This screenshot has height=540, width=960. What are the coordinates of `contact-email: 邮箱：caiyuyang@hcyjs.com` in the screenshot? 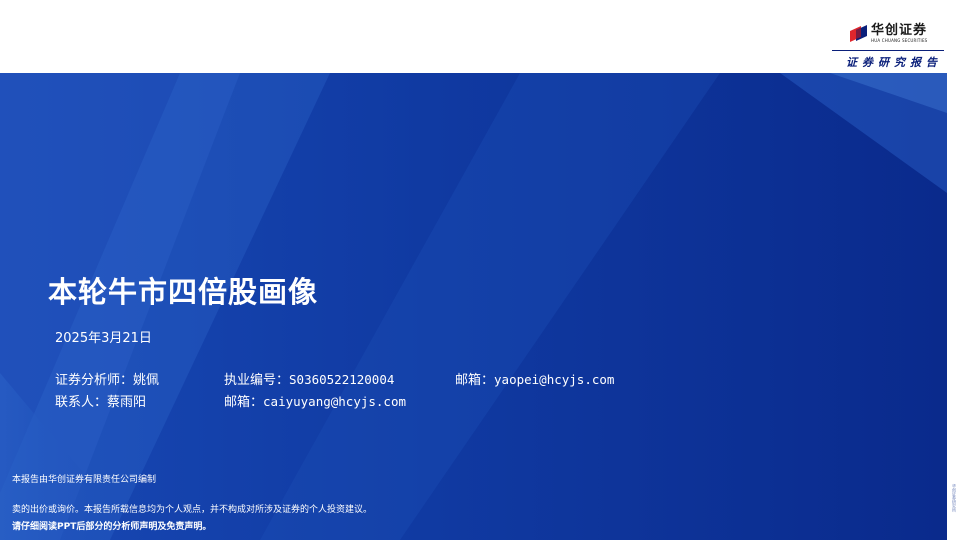 It's located at (315, 400).